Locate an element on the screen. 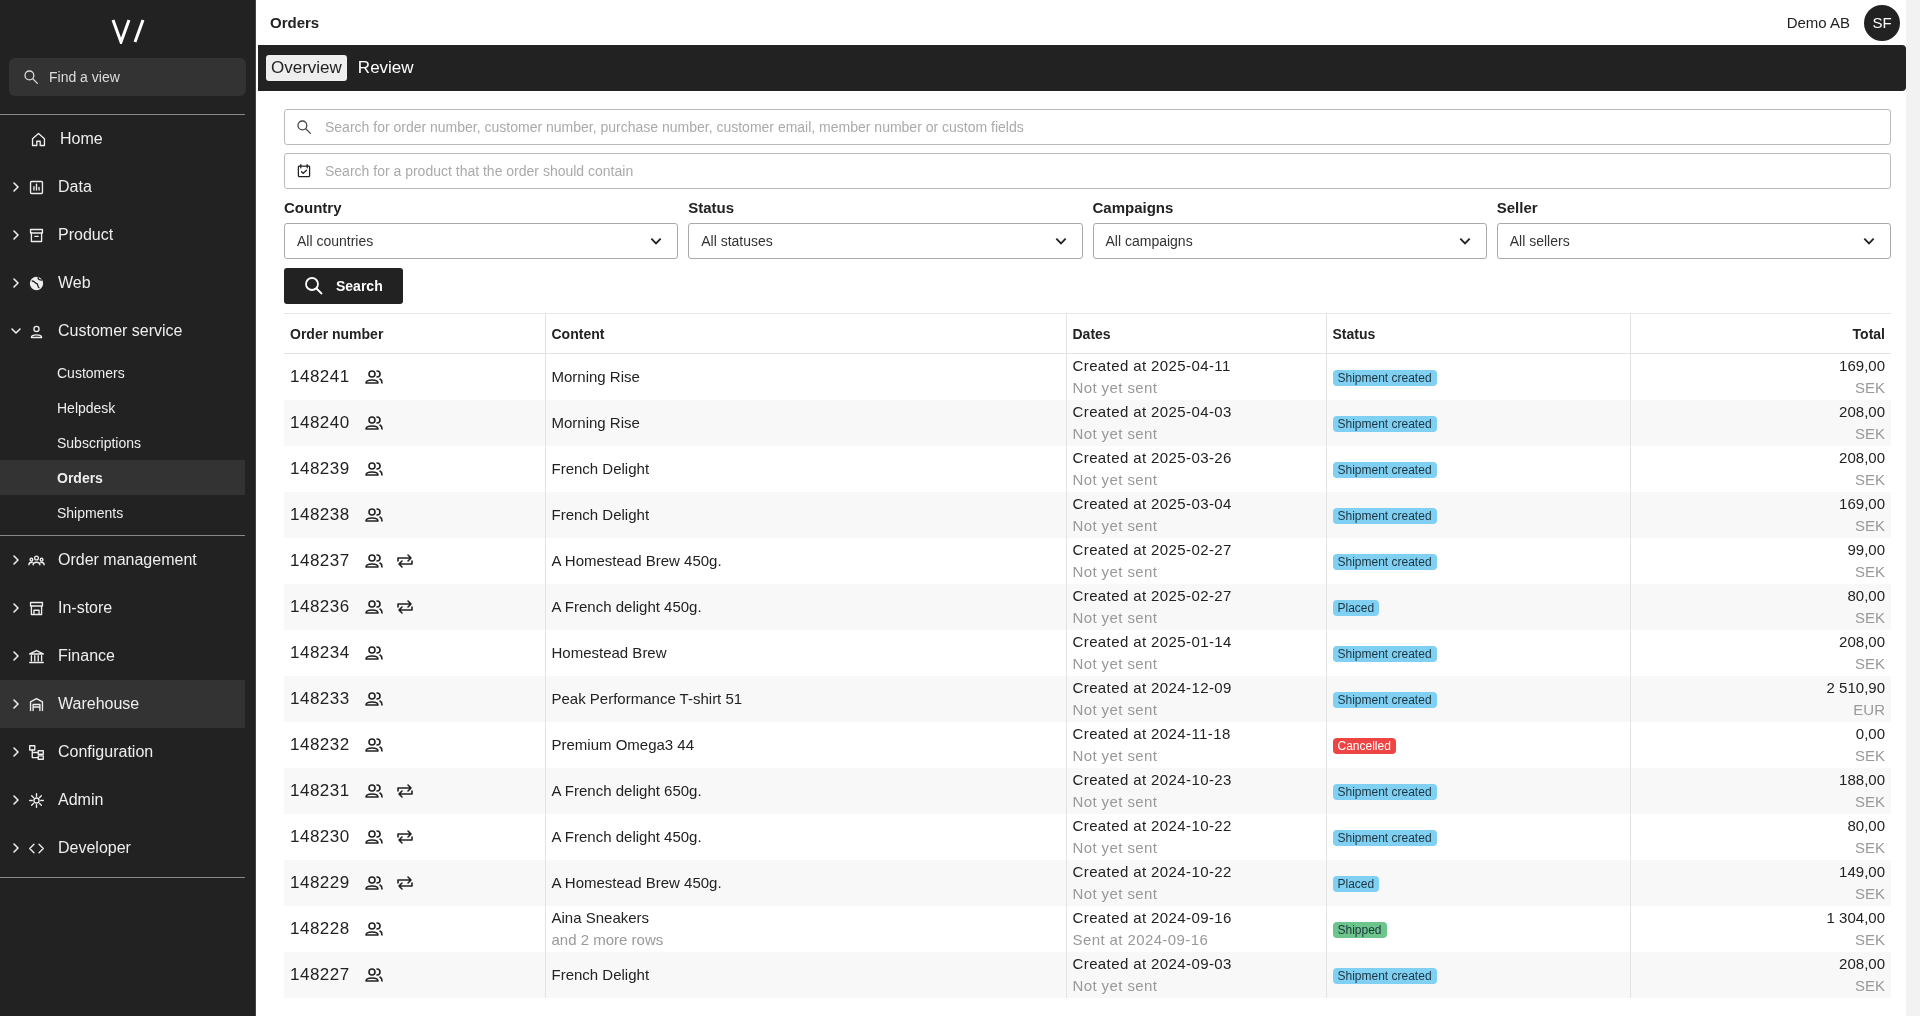 Image resolution: width=1920 pixels, height=1016 pixels. tab: Review is located at coordinates (385, 68).